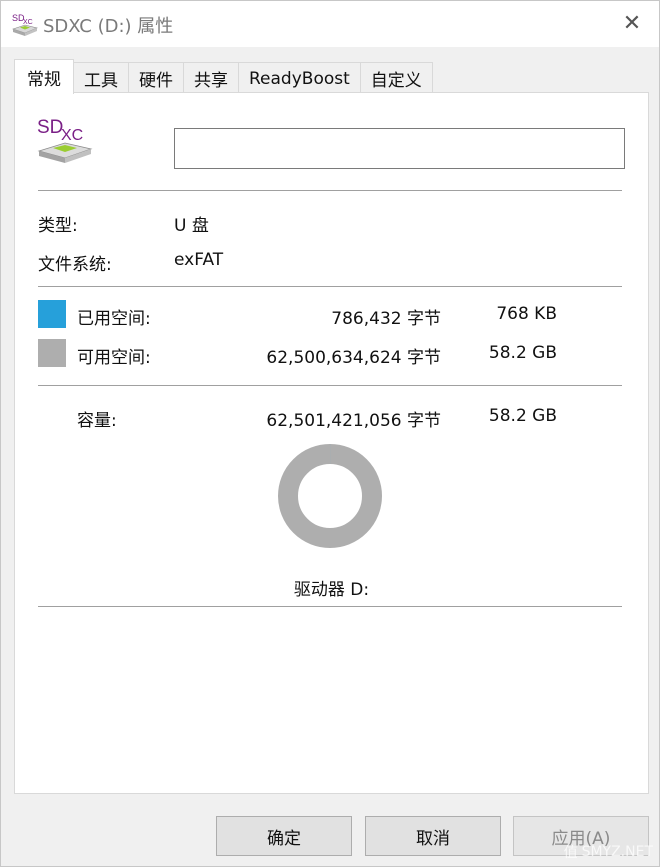 This screenshot has width=660, height=867. I want to click on tab-label: ReadyBoost, so click(299, 78).